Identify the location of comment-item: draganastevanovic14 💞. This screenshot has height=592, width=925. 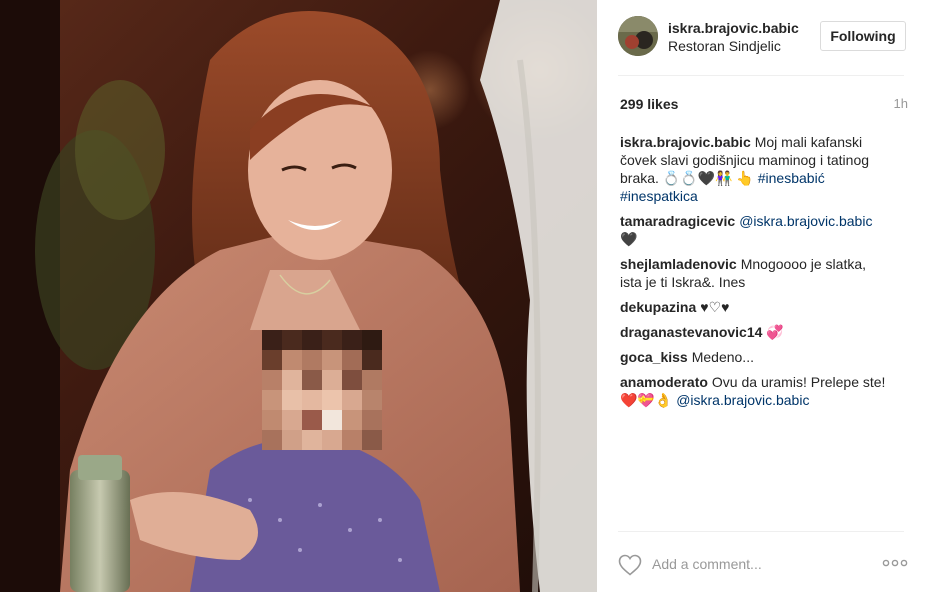
(754, 332).